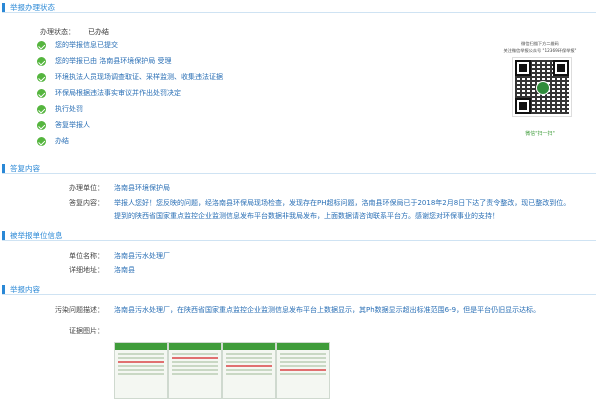 The image size is (600, 405). I want to click on step-reply: 答复举报人, so click(72, 125).